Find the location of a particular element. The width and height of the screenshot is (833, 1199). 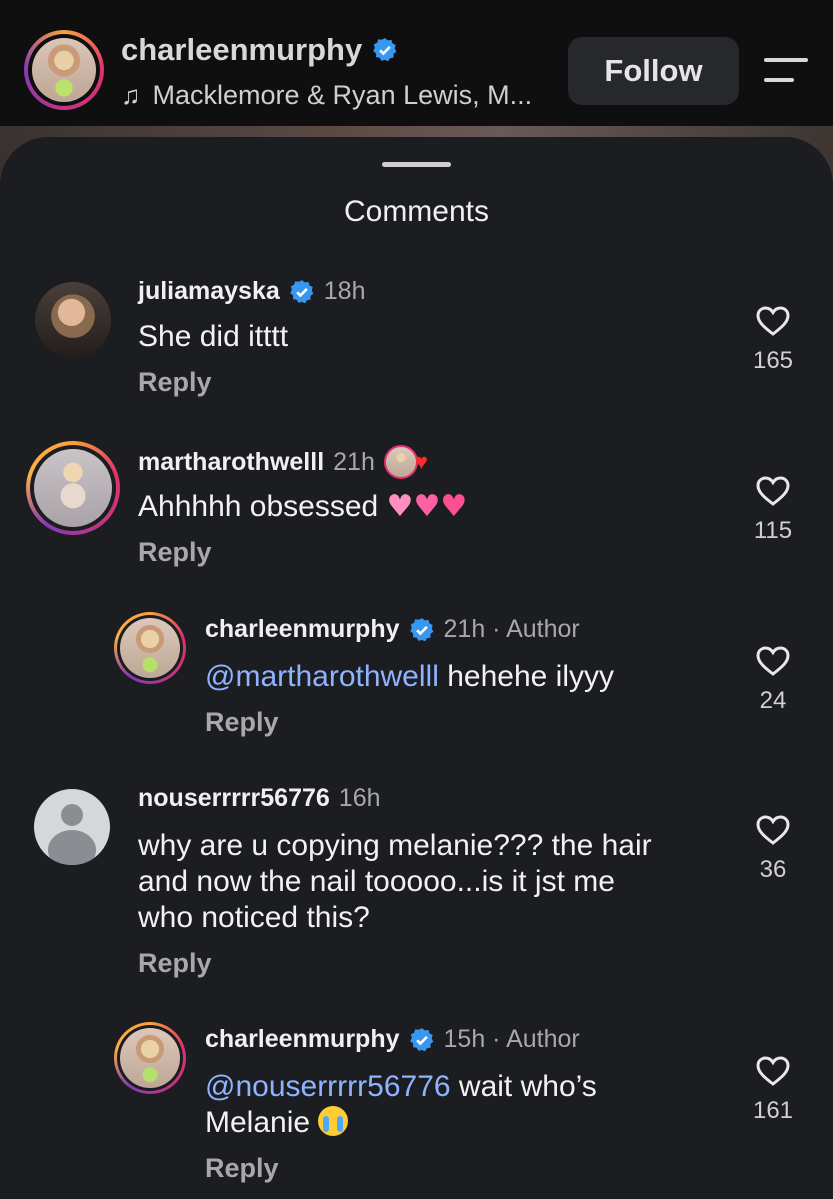

like-button: 24 is located at coordinates (773, 680).